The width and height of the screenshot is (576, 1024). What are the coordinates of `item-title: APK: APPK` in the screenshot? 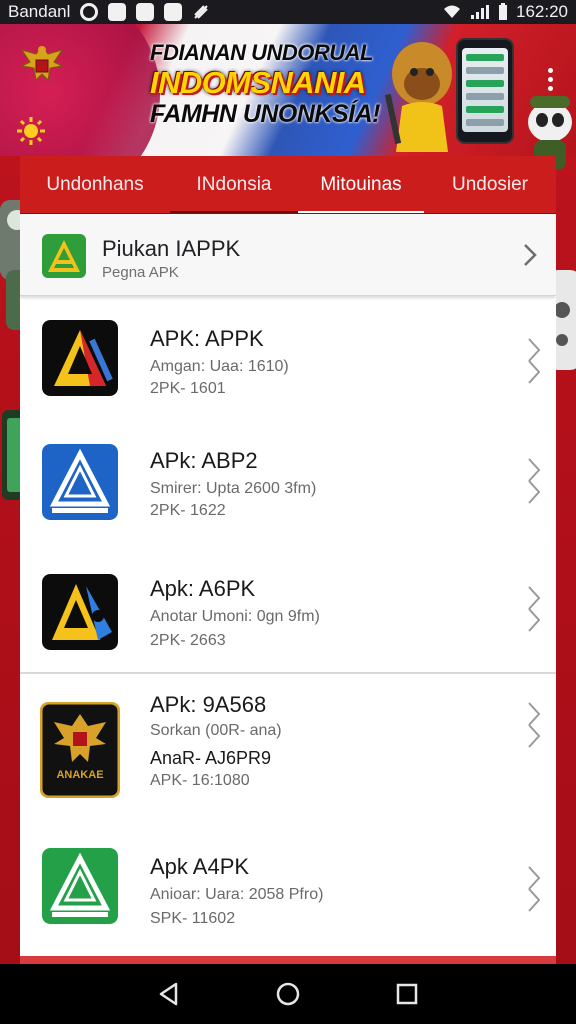 It's located at (207, 338).